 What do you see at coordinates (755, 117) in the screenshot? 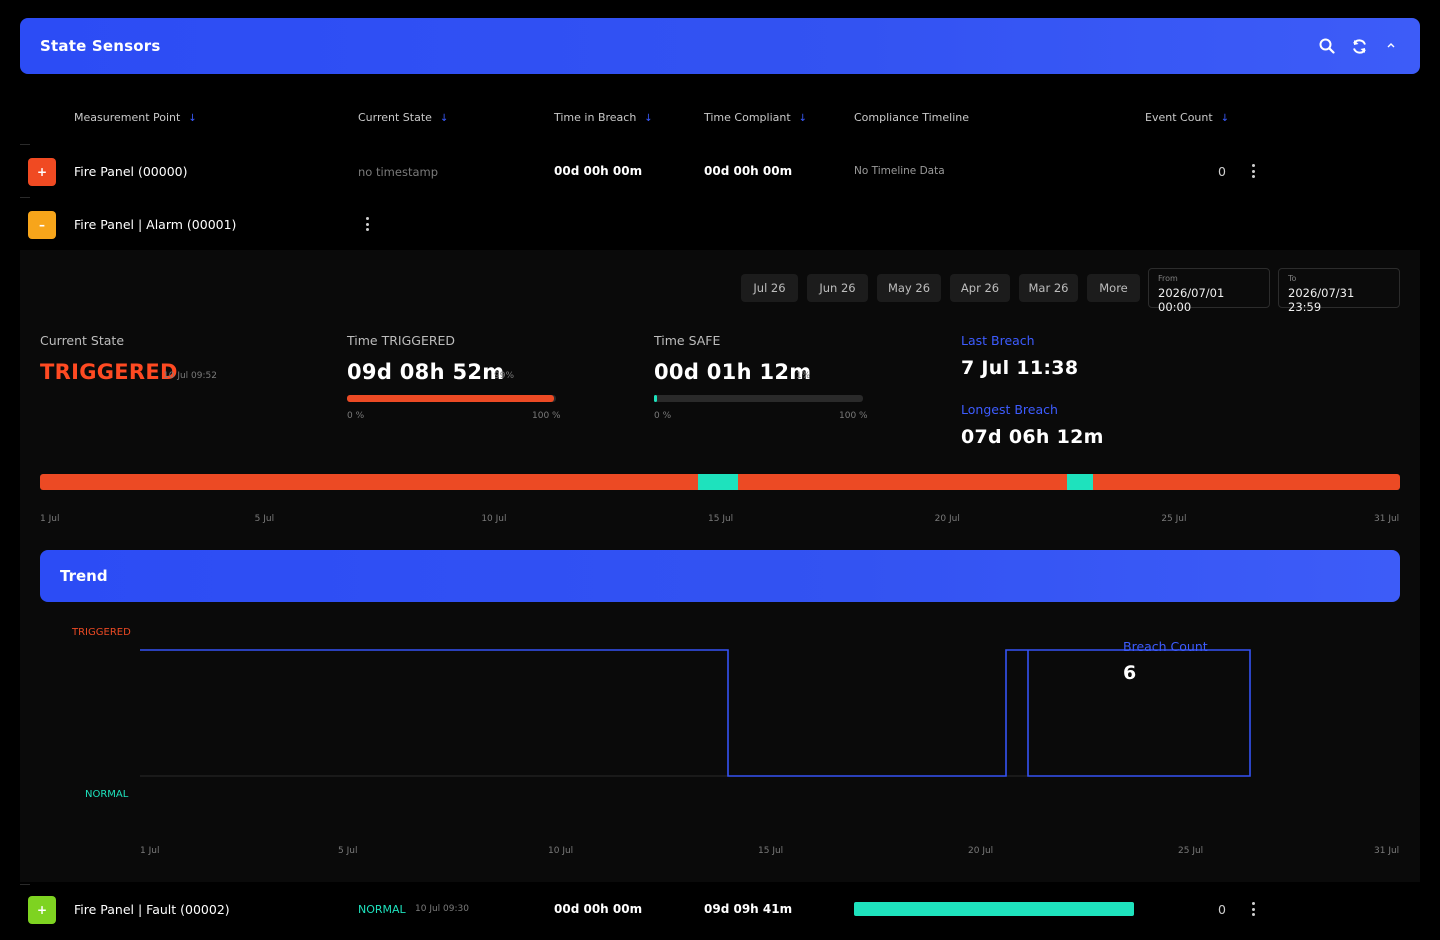
I see `column-header-time-compliant: Time Compliant ↓` at bounding box center [755, 117].